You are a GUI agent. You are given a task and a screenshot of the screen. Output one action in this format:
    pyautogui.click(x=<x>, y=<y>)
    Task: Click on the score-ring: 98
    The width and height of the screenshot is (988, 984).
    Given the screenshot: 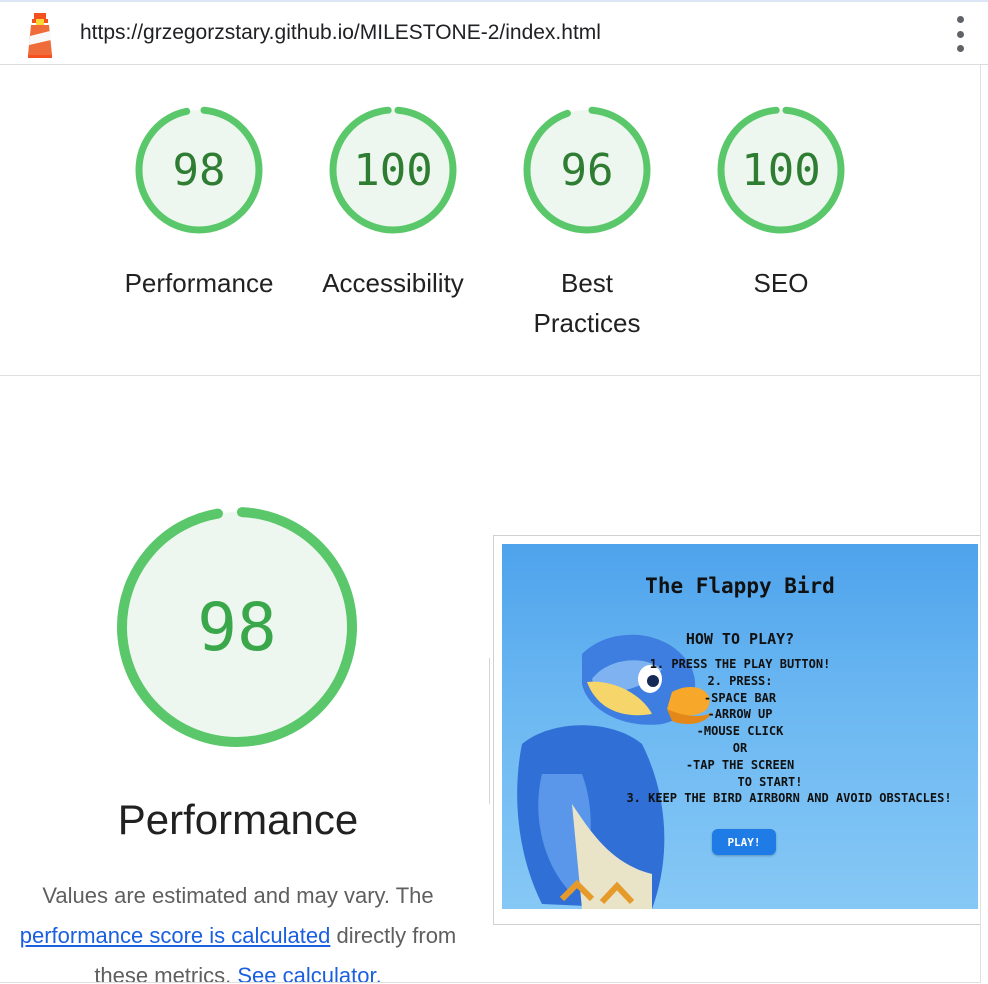 What is the action you would take?
    pyautogui.click(x=199, y=170)
    